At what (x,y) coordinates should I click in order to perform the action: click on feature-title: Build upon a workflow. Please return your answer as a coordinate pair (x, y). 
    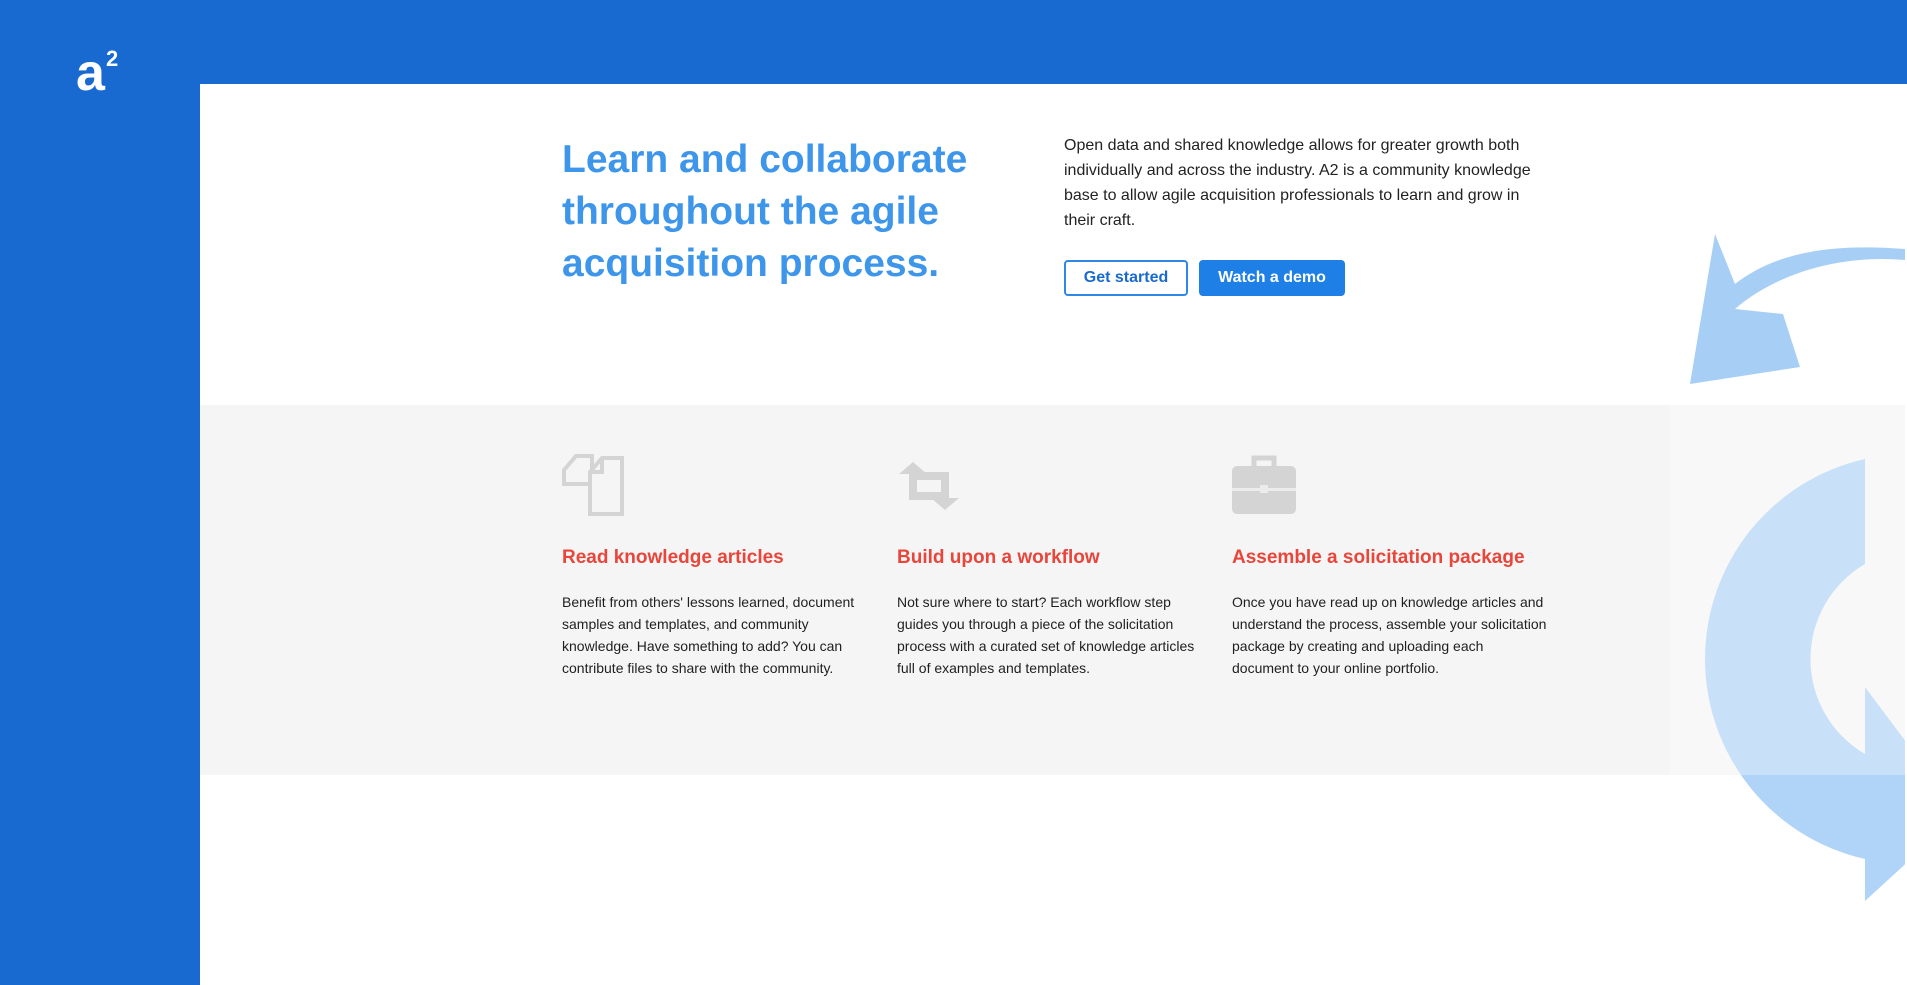
    Looking at the image, I should click on (998, 557).